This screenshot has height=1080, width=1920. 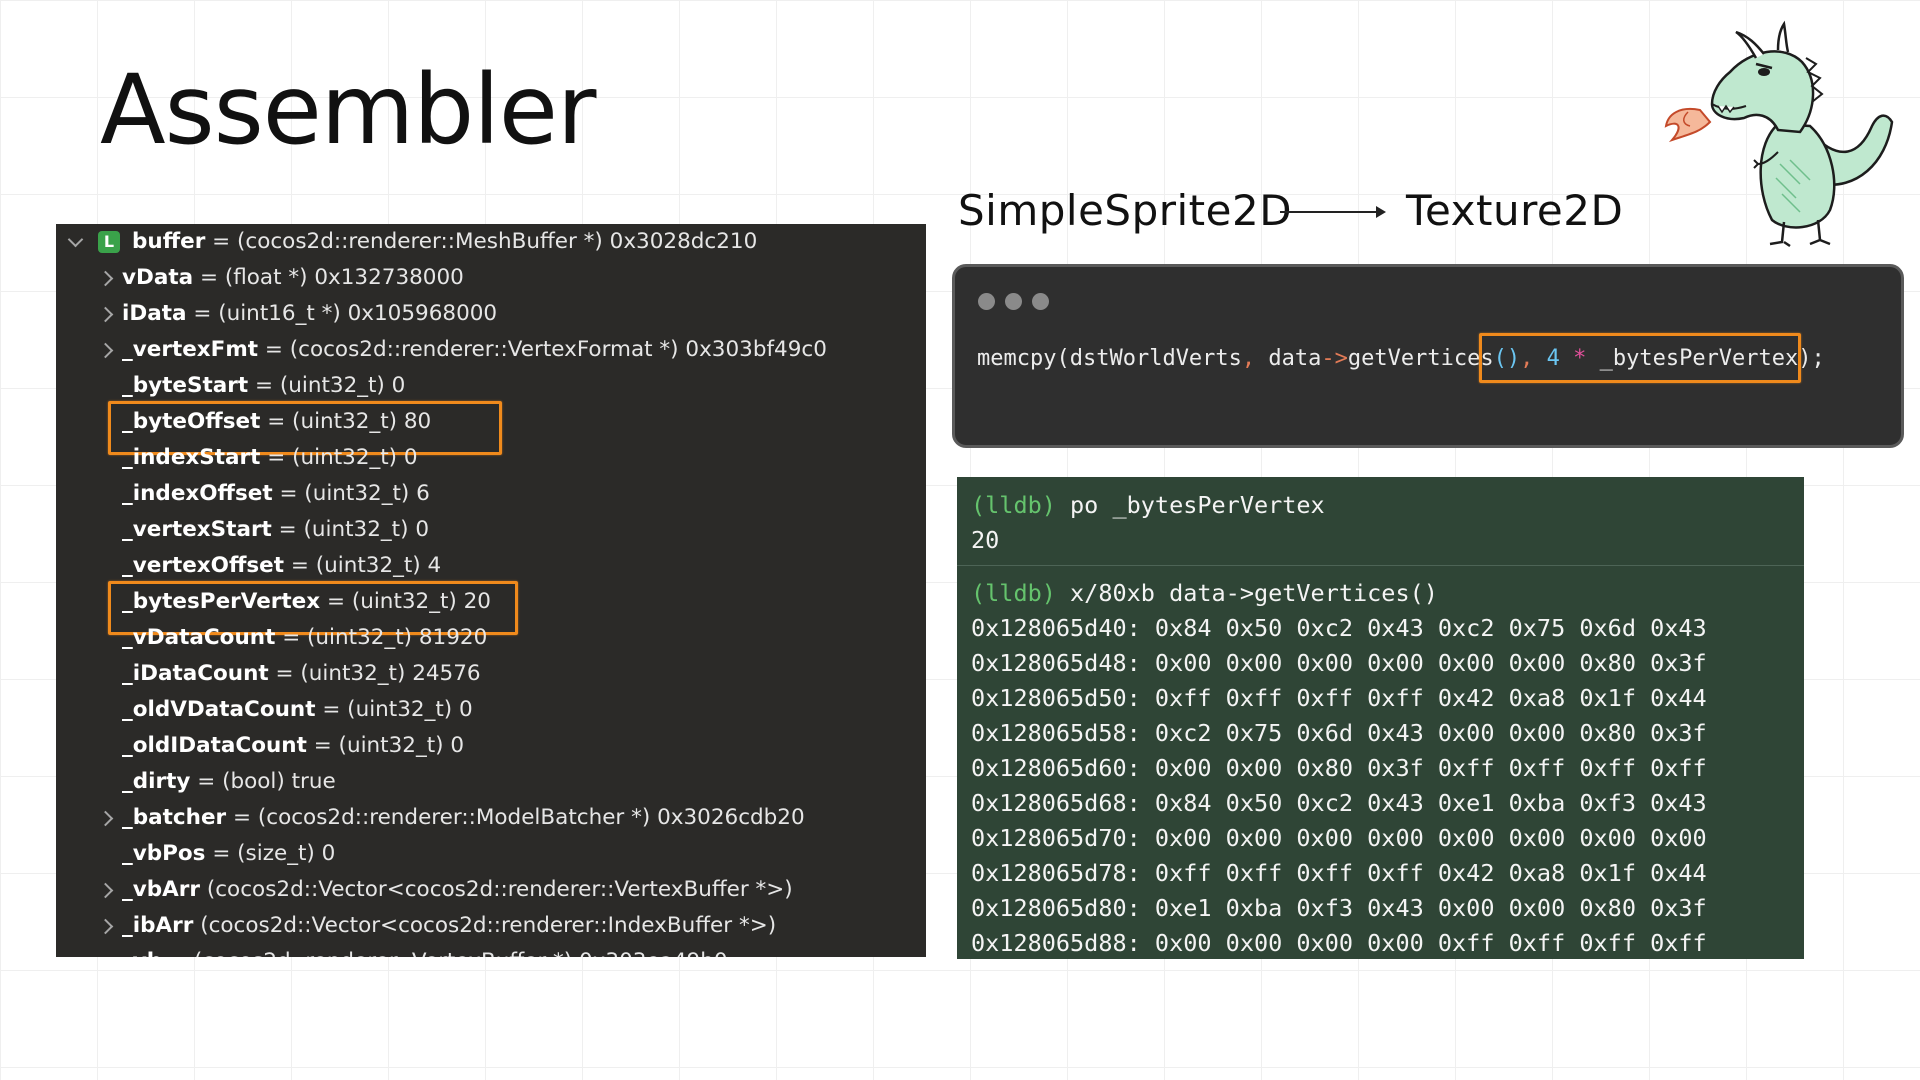 I want to click on variable-name: iData, so click(x=154, y=313).